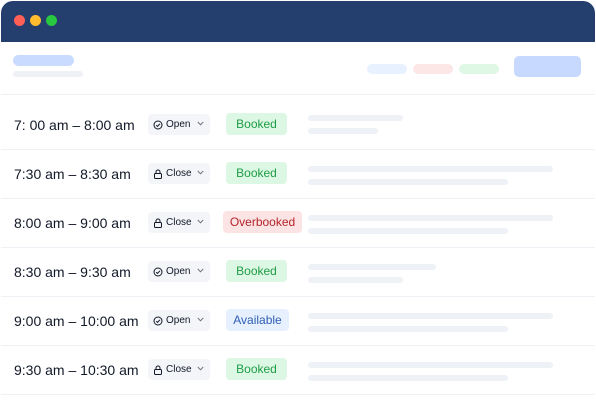 The width and height of the screenshot is (596, 407). What do you see at coordinates (35, 20) in the screenshot?
I see `minimize-window-button` at bounding box center [35, 20].